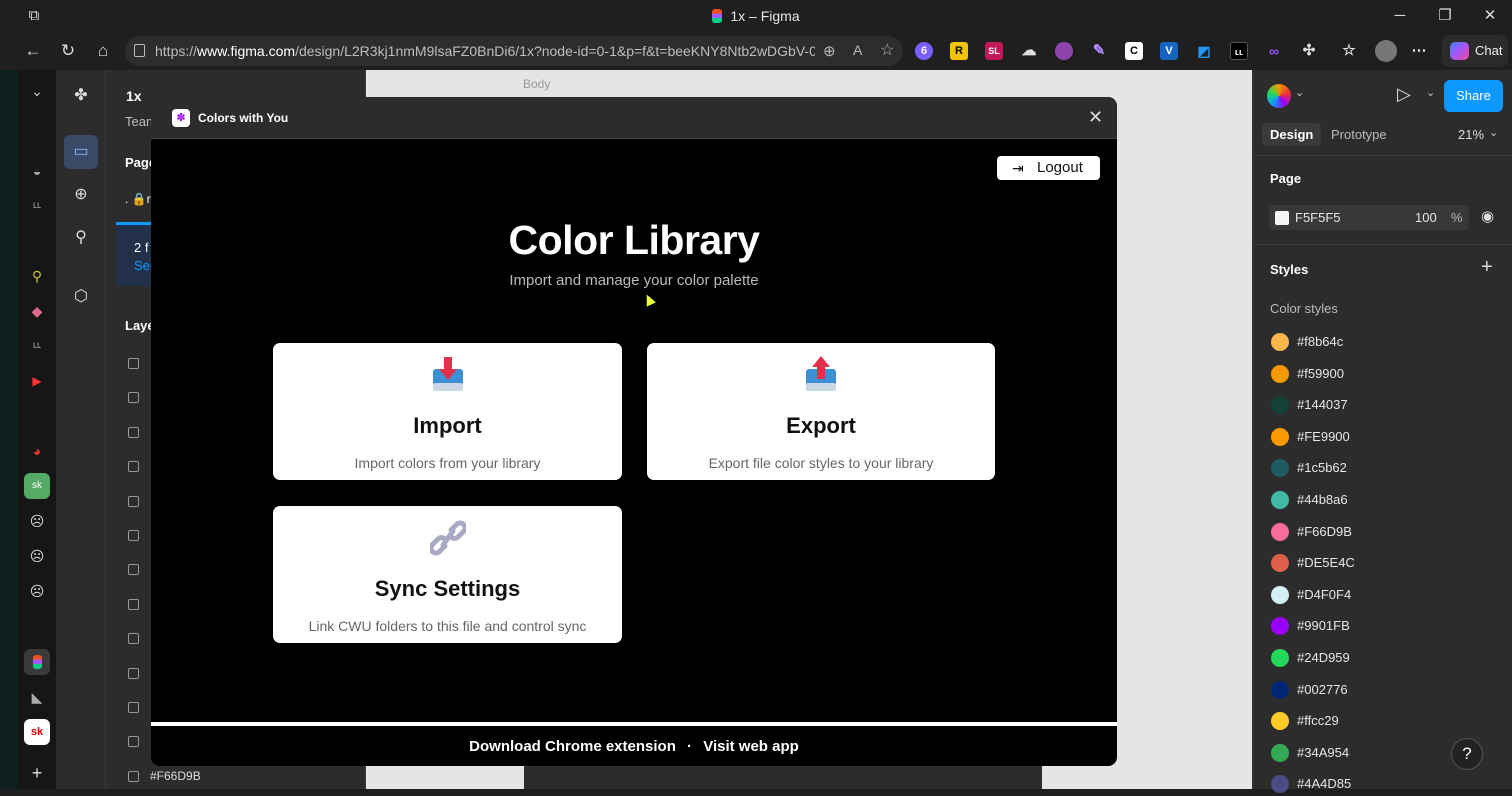 This screenshot has width=1512, height=796. I want to click on import-tray-icon, so click(447, 374).